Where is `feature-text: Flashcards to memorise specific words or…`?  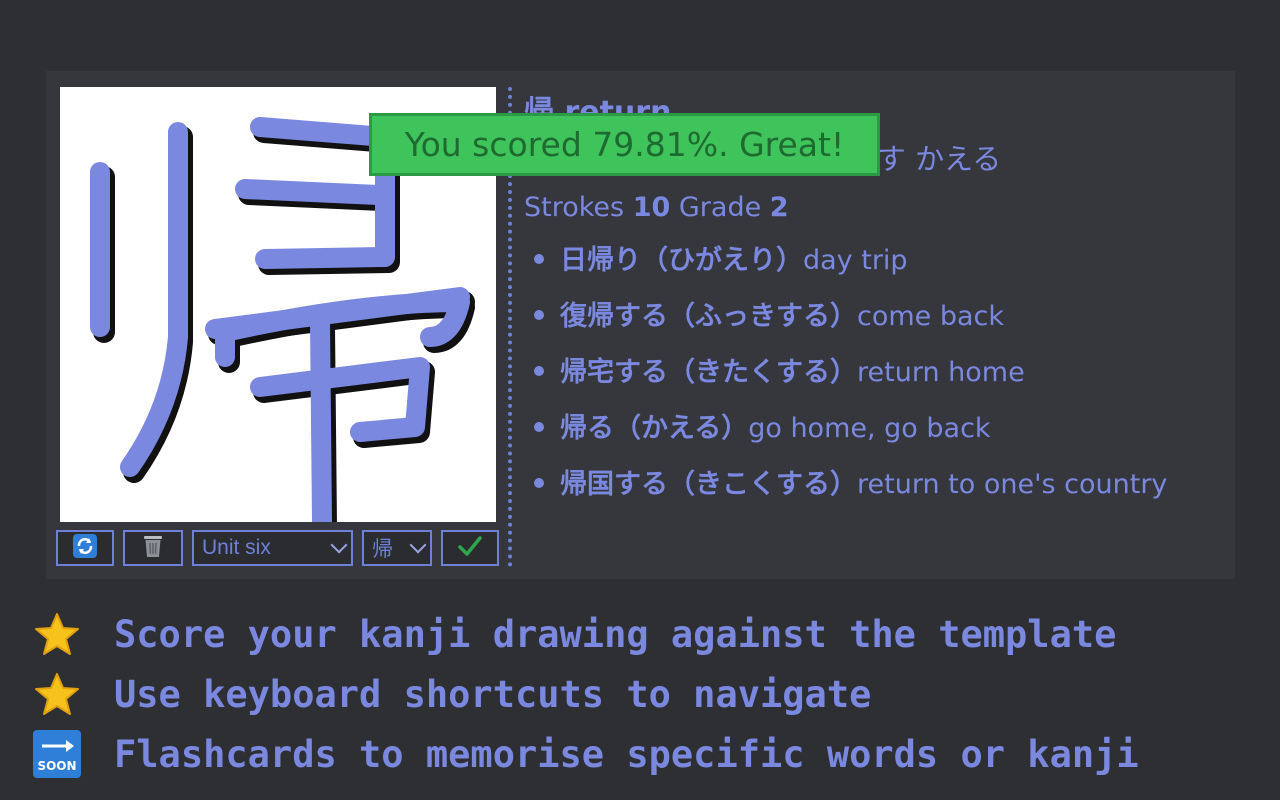
feature-text: Flashcards to memorise specific words or… is located at coordinates (626, 754).